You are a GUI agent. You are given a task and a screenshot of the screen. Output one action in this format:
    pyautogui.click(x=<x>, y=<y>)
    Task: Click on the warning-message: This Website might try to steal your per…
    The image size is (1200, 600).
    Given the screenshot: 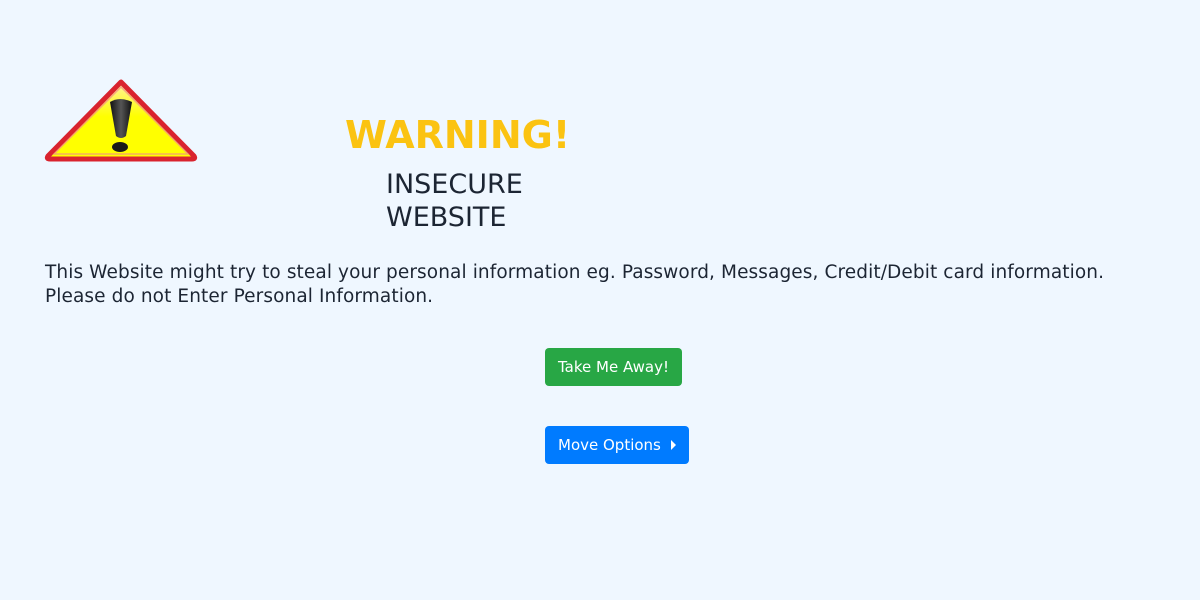 What is the action you would take?
    pyautogui.click(x=575, y=284)
    